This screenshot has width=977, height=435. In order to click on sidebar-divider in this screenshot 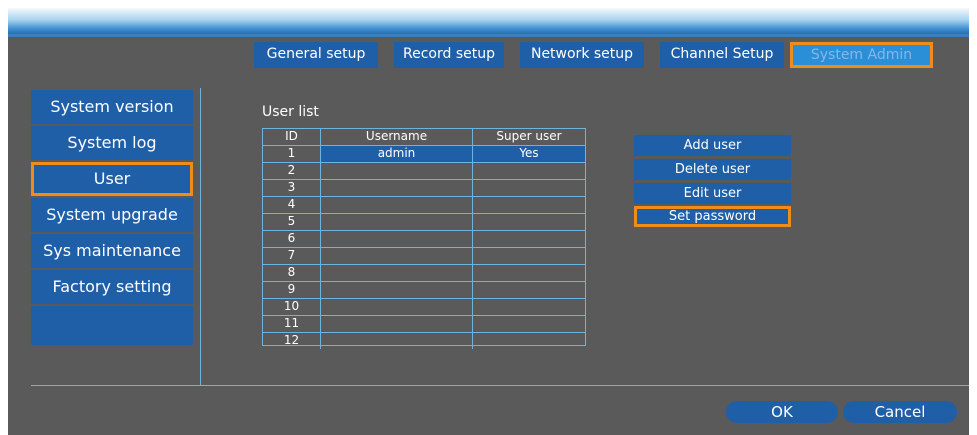, I will do `click(200, 237)`.